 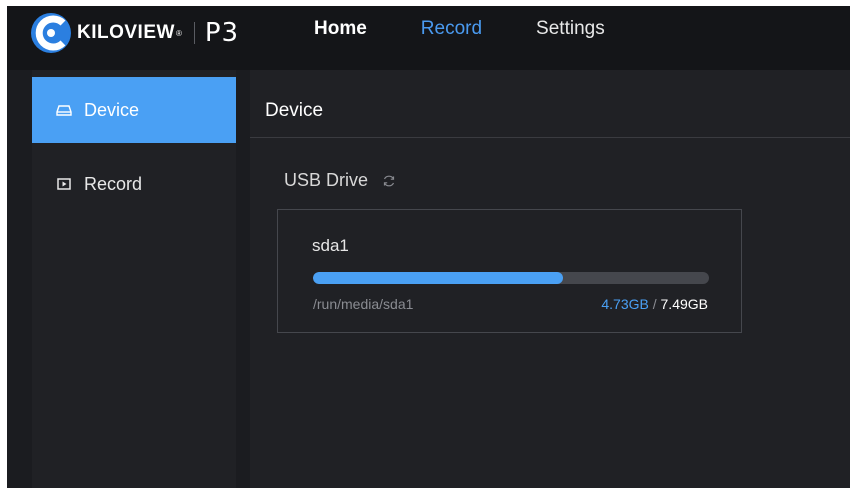 What do you see at coordinates (112, 109) in the screenshot?
I see `sidebar-item-label: Device` at bounding box center [112, 109].